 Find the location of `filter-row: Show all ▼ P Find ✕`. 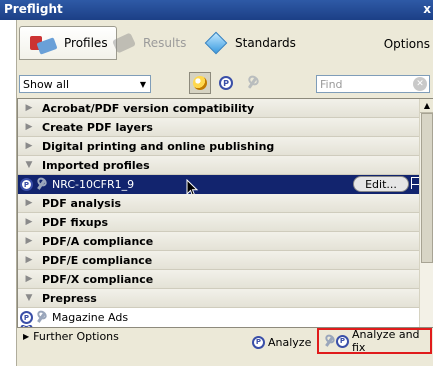

filter-row: Show all ▼ P Find ✕ is located at coordinates (225, 80).